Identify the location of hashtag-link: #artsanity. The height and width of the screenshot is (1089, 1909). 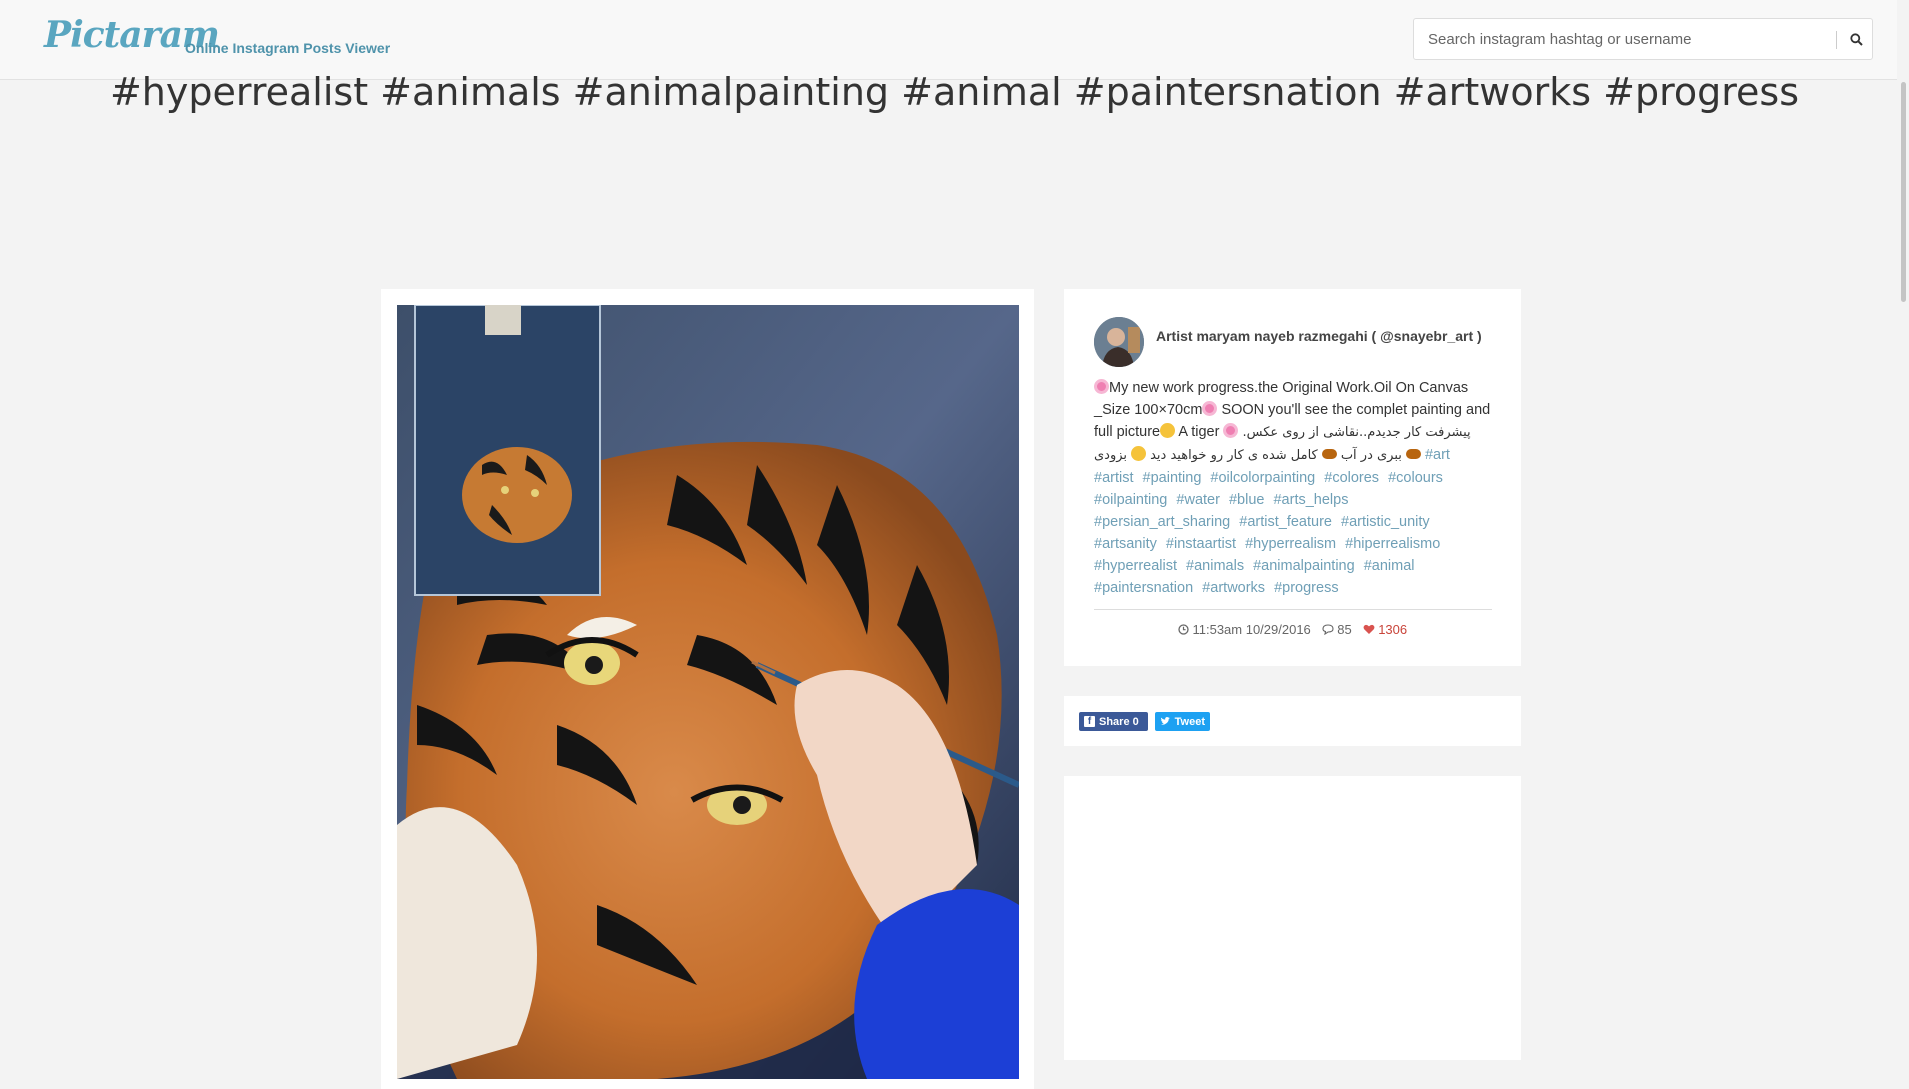
(1125, 544).